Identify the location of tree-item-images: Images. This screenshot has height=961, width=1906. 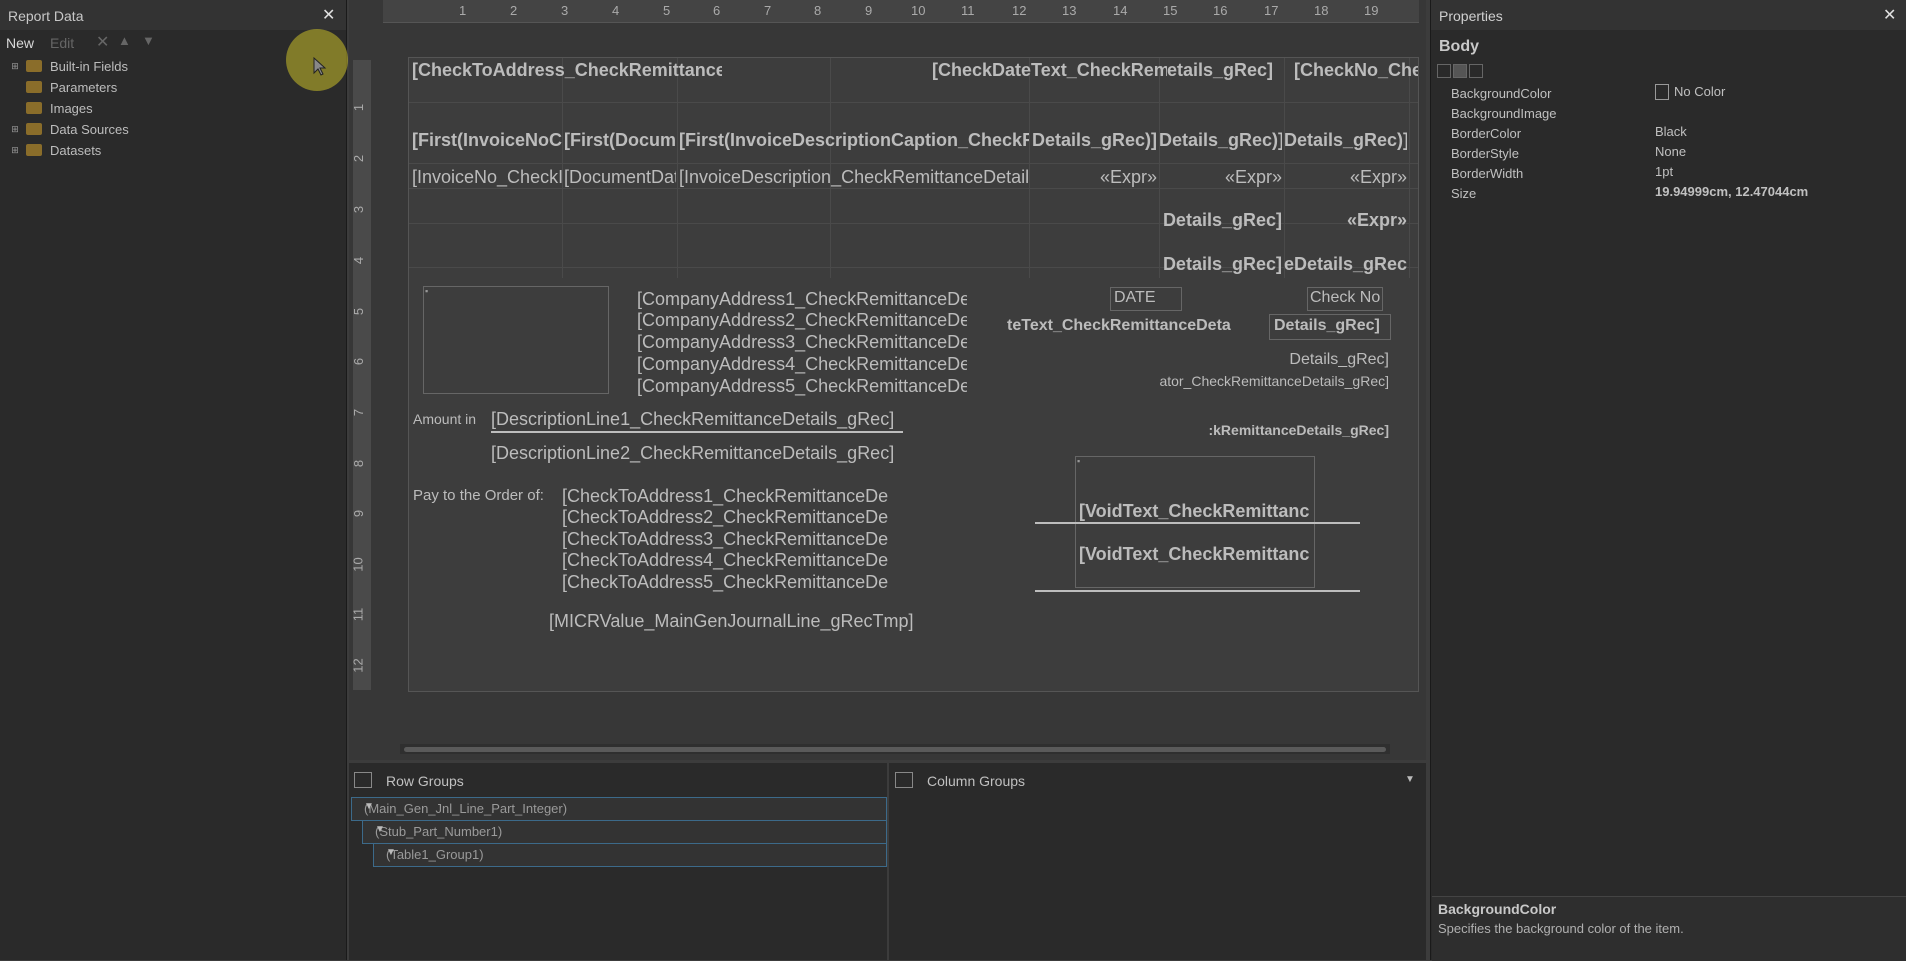
(51, 108).